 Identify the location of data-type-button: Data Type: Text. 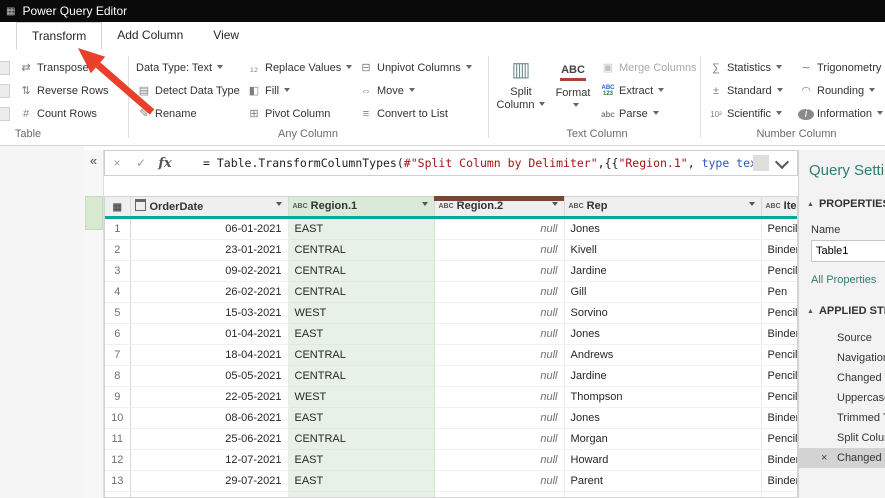
(180, 68).